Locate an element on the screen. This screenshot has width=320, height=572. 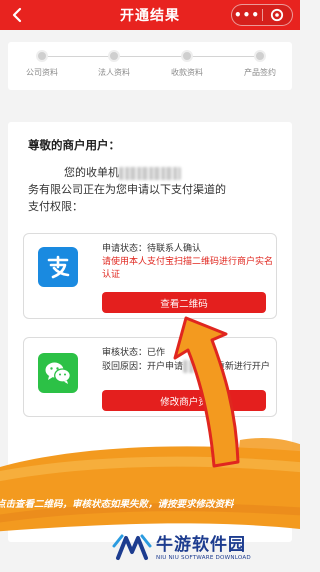
close-circle-icon is located at coordinates (277, 15).